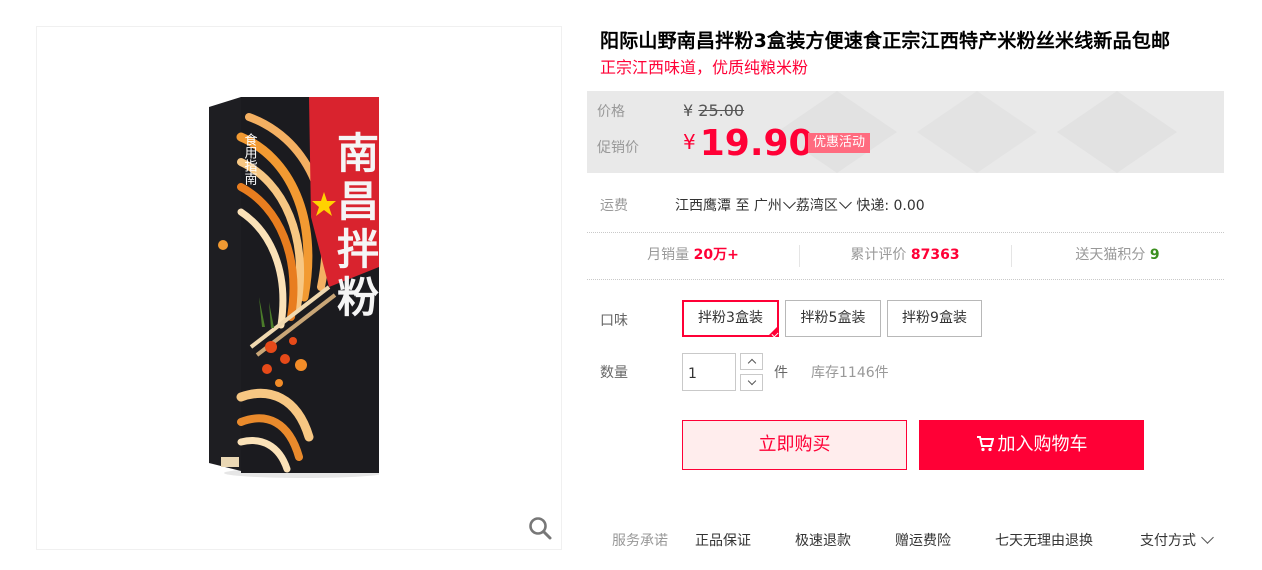 The height and width of the screenshot is (570, 1262). Describe the element at coordinates (294, 287) in the screenshot. I see `product-image: 食用指南 南昌拌粉` at that location.